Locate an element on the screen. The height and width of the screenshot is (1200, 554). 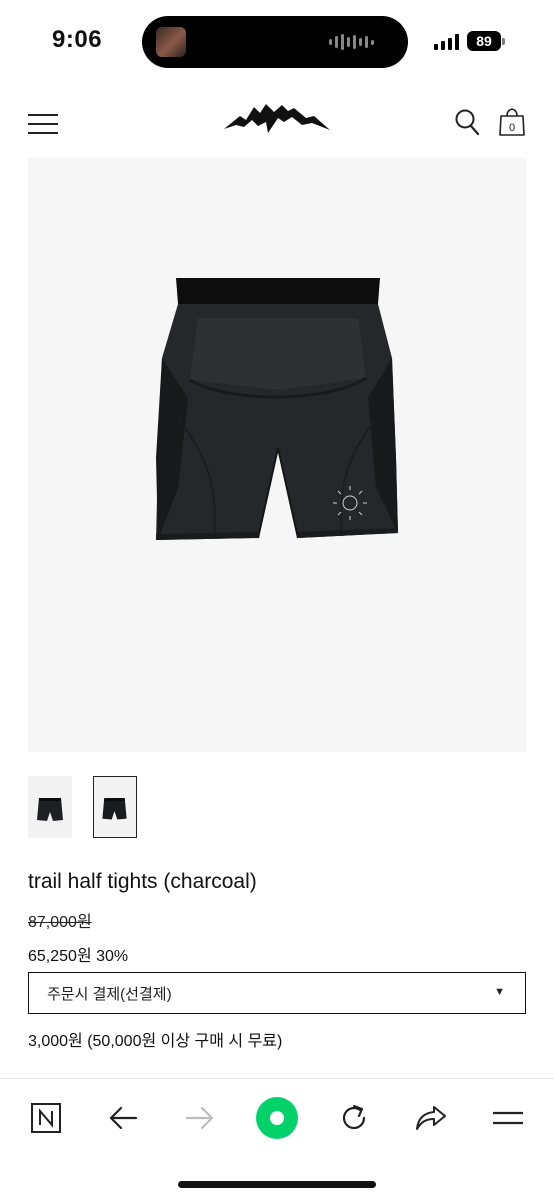
discount-rate: 30% is located at coordinates (112, 956).